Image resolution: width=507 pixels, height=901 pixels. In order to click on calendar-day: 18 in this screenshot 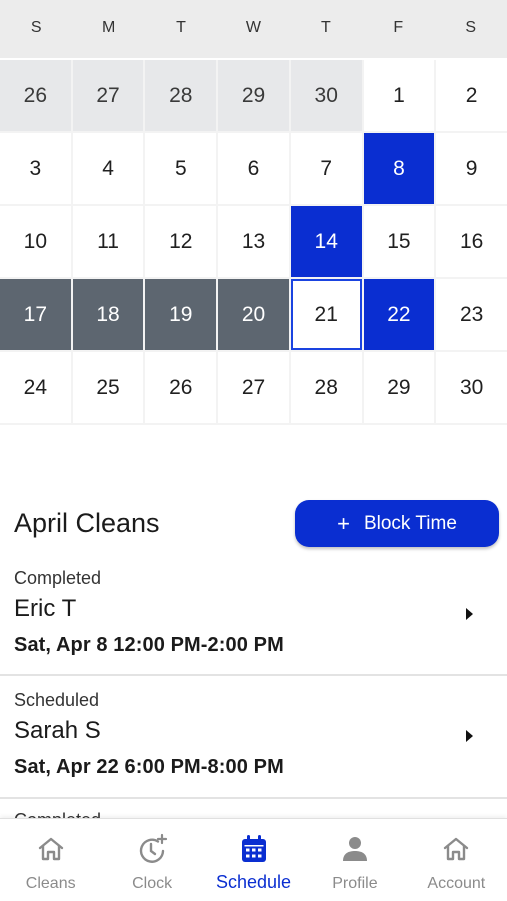, I will do `click(108, 314)`.